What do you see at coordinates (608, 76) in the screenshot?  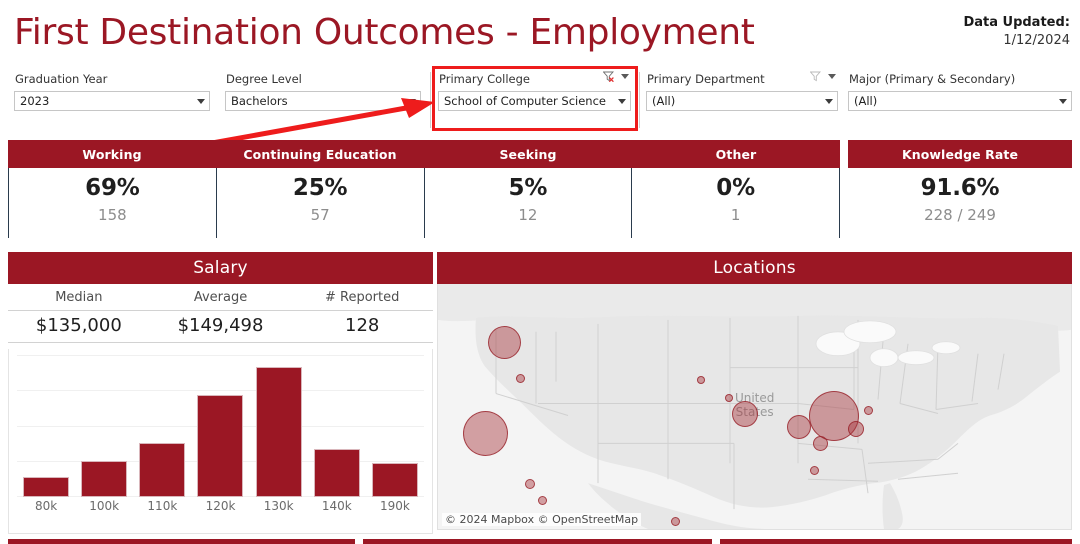 I see `funnel-clear-icon` at bounding box center [608, 76].